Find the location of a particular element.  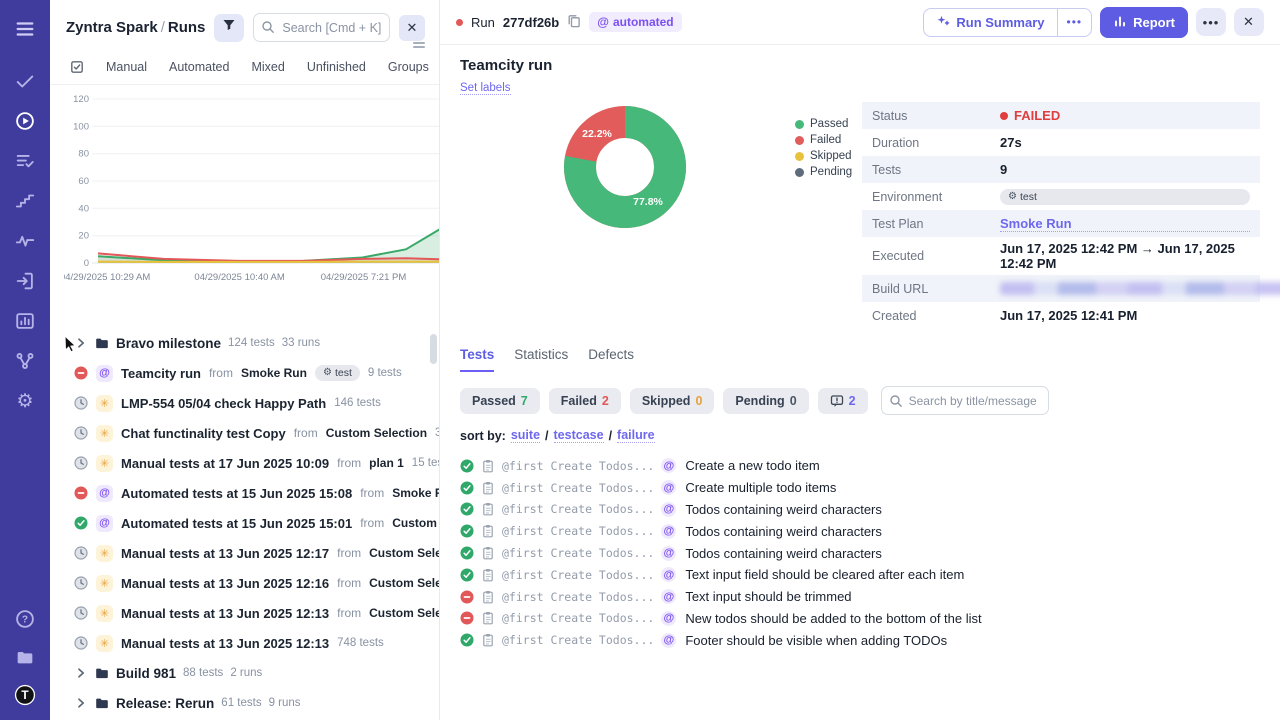

sidebar-item-import-icon is located at coordinates (25, 281).